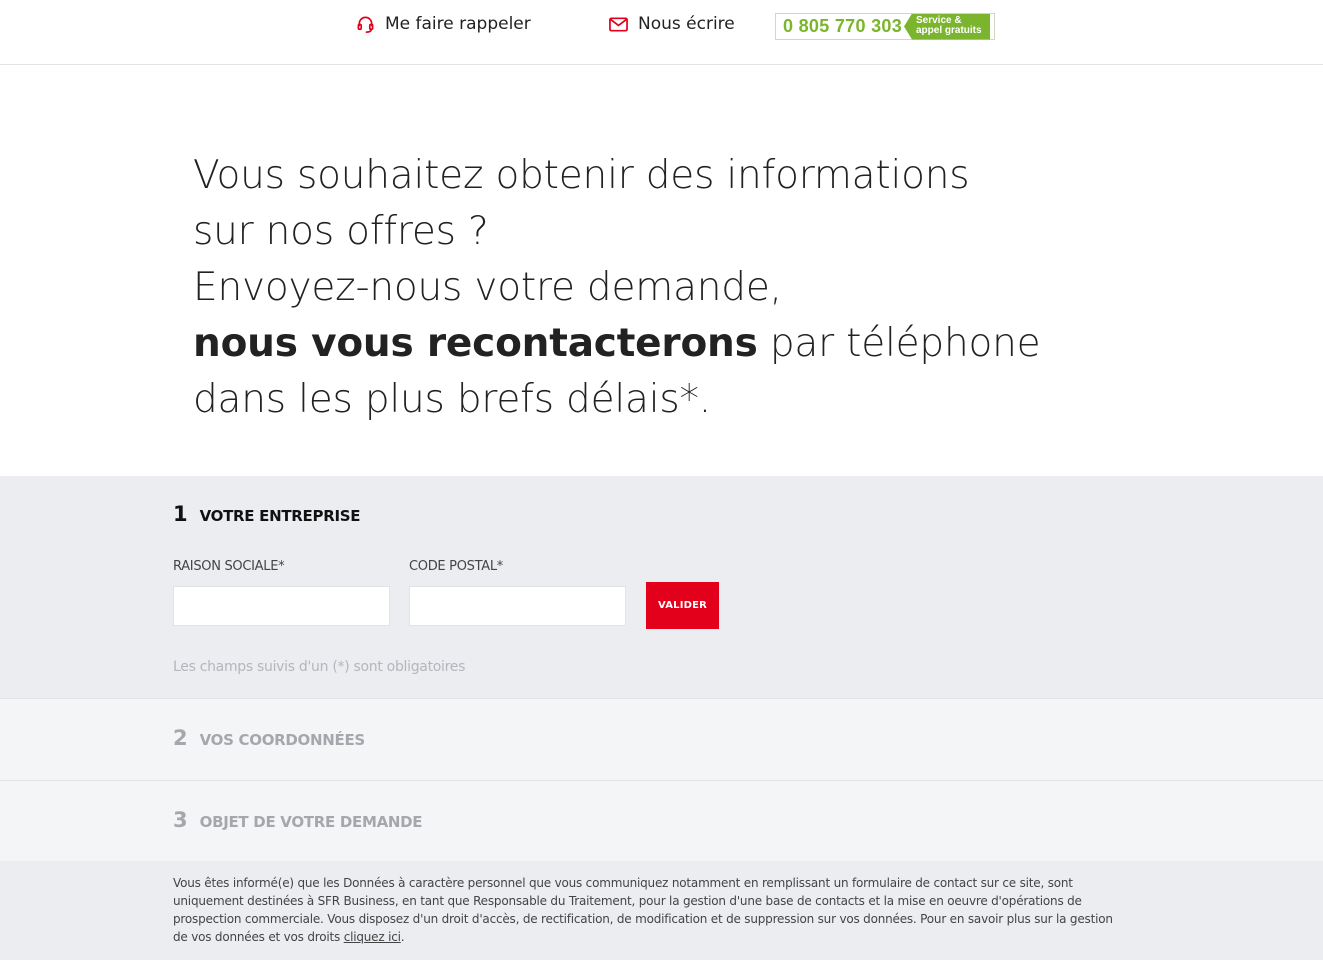 Image resolution: width=1323 pixels, height=960 pixels. Describe the element at coordinates (682, 605) in the screenshot. I see `validate-button: VALIDER` at that location.